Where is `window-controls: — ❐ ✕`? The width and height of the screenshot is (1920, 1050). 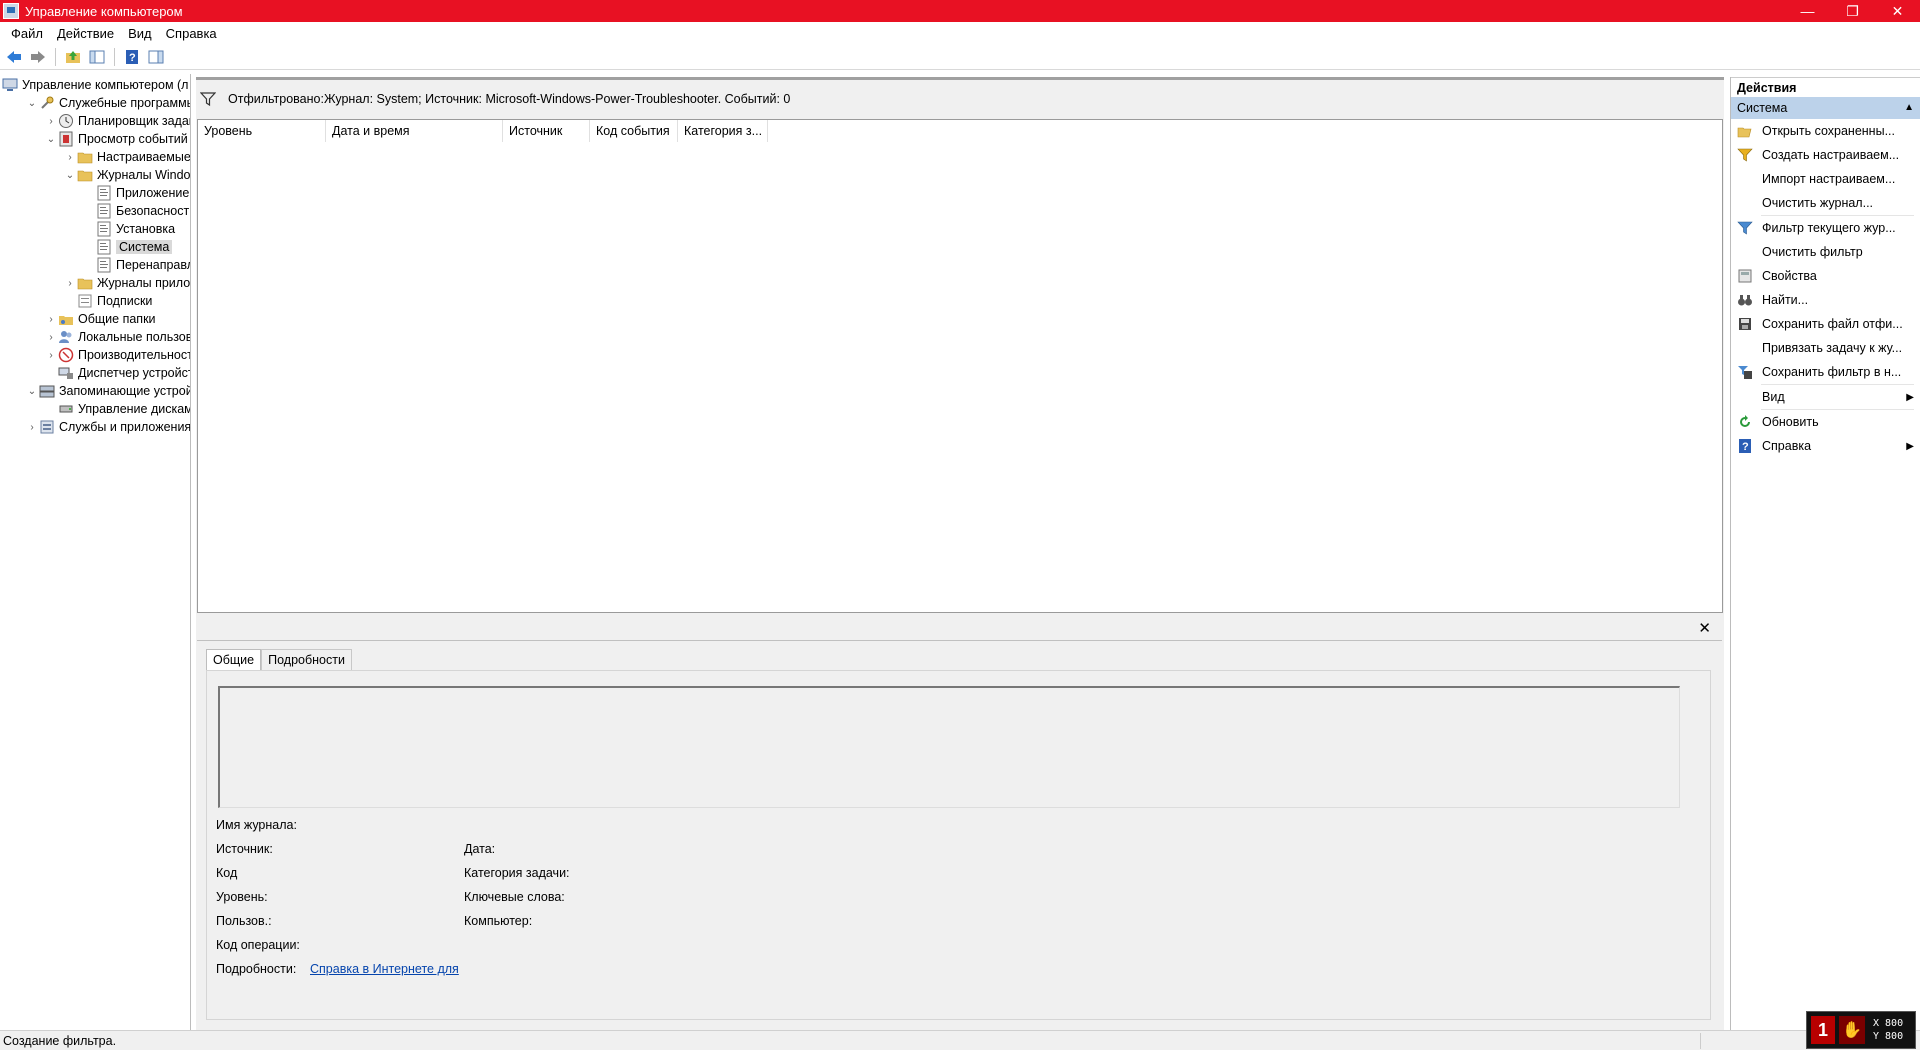 window-controls: — ❐ ✕ is located at coordinates (1852, 11).